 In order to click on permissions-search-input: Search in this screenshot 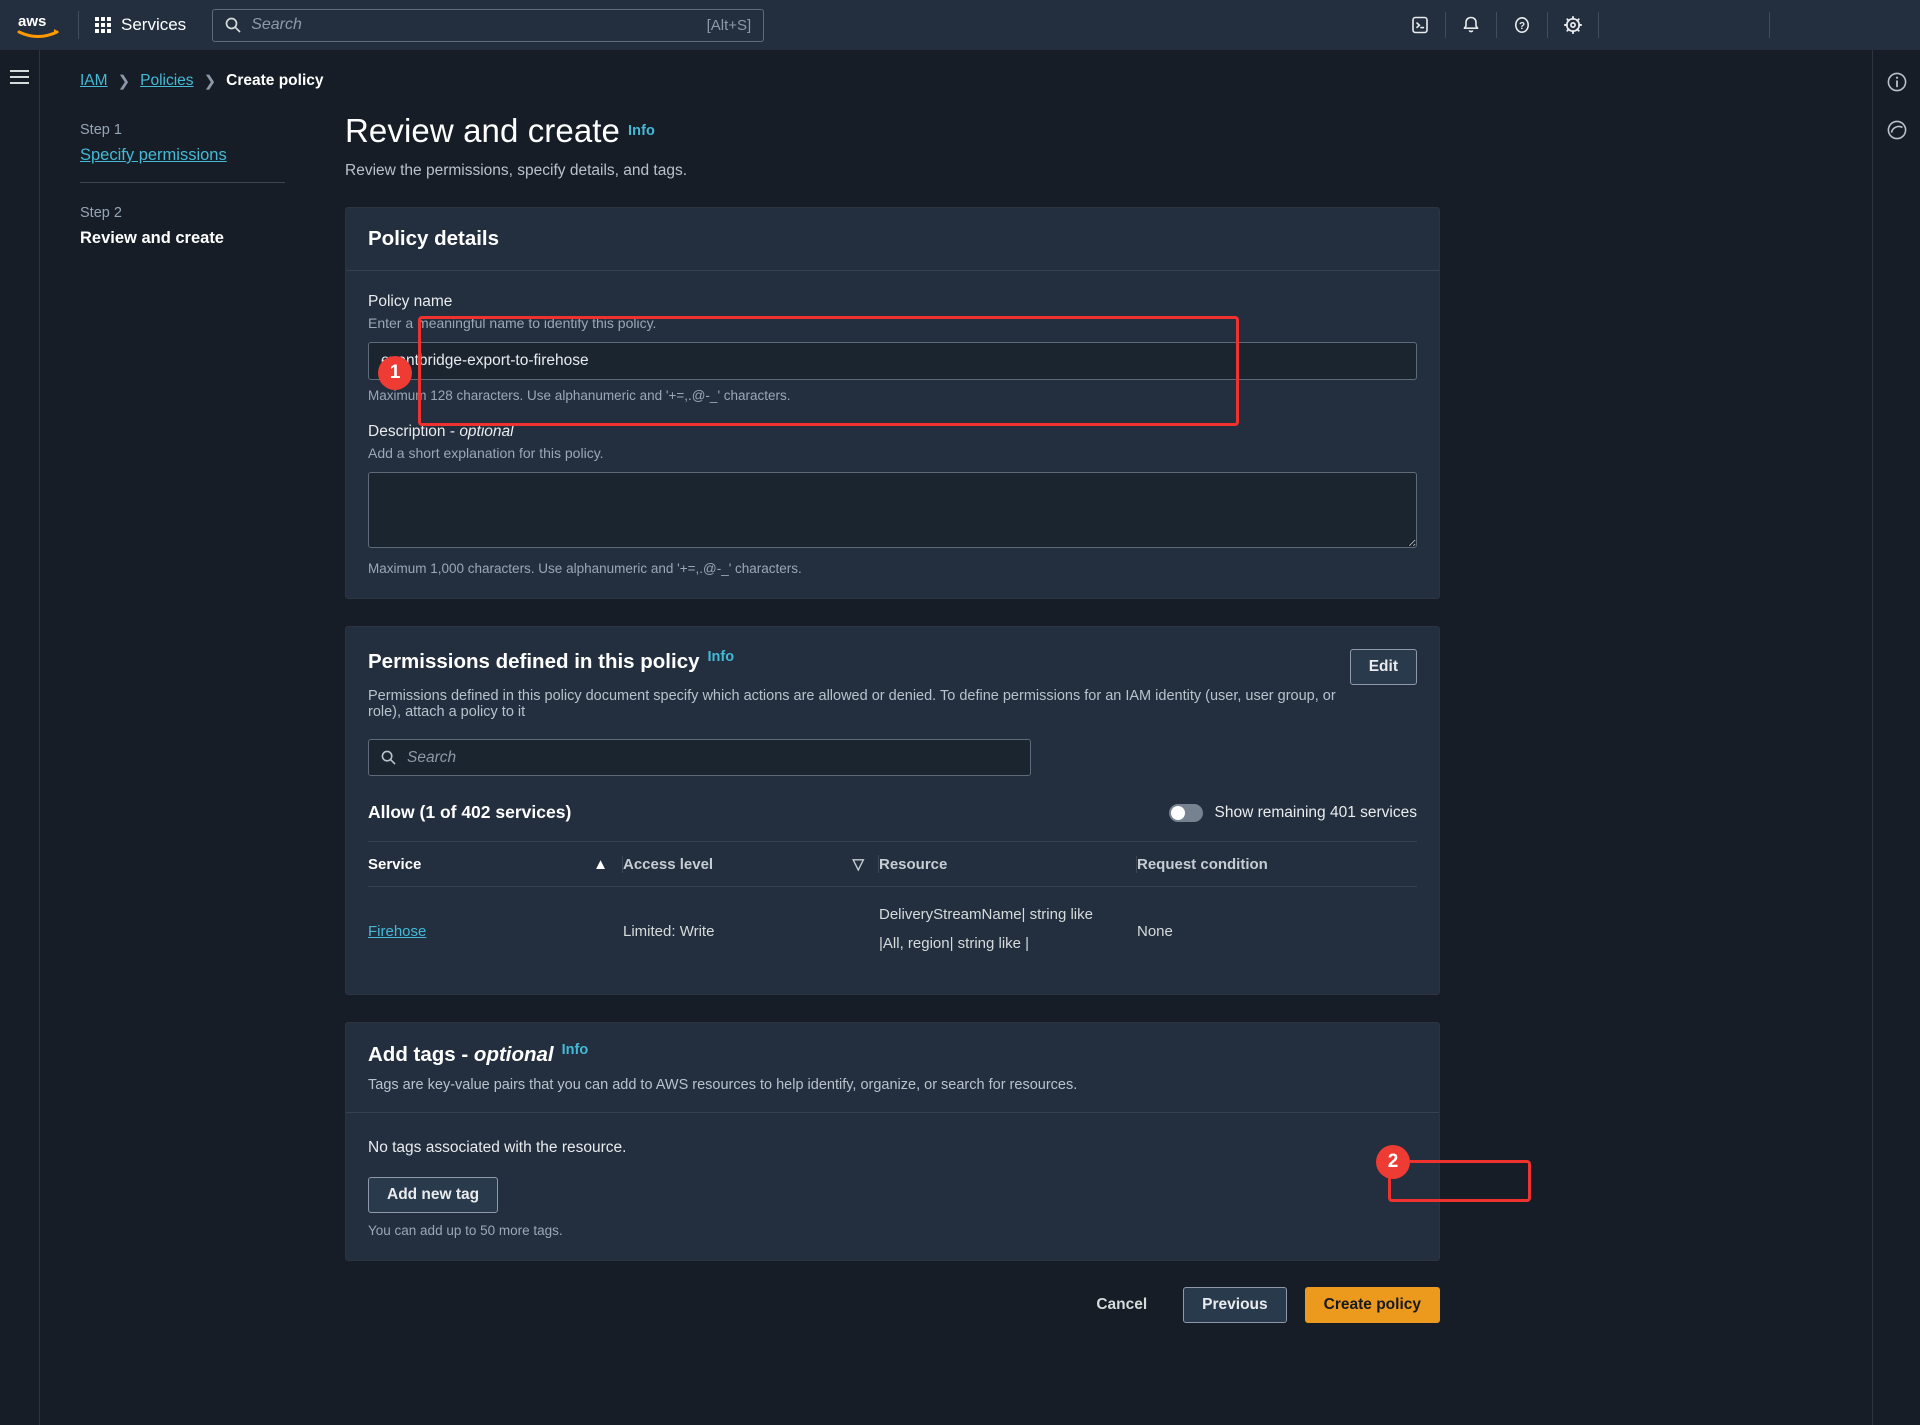, I will do `click(699, 757)`.